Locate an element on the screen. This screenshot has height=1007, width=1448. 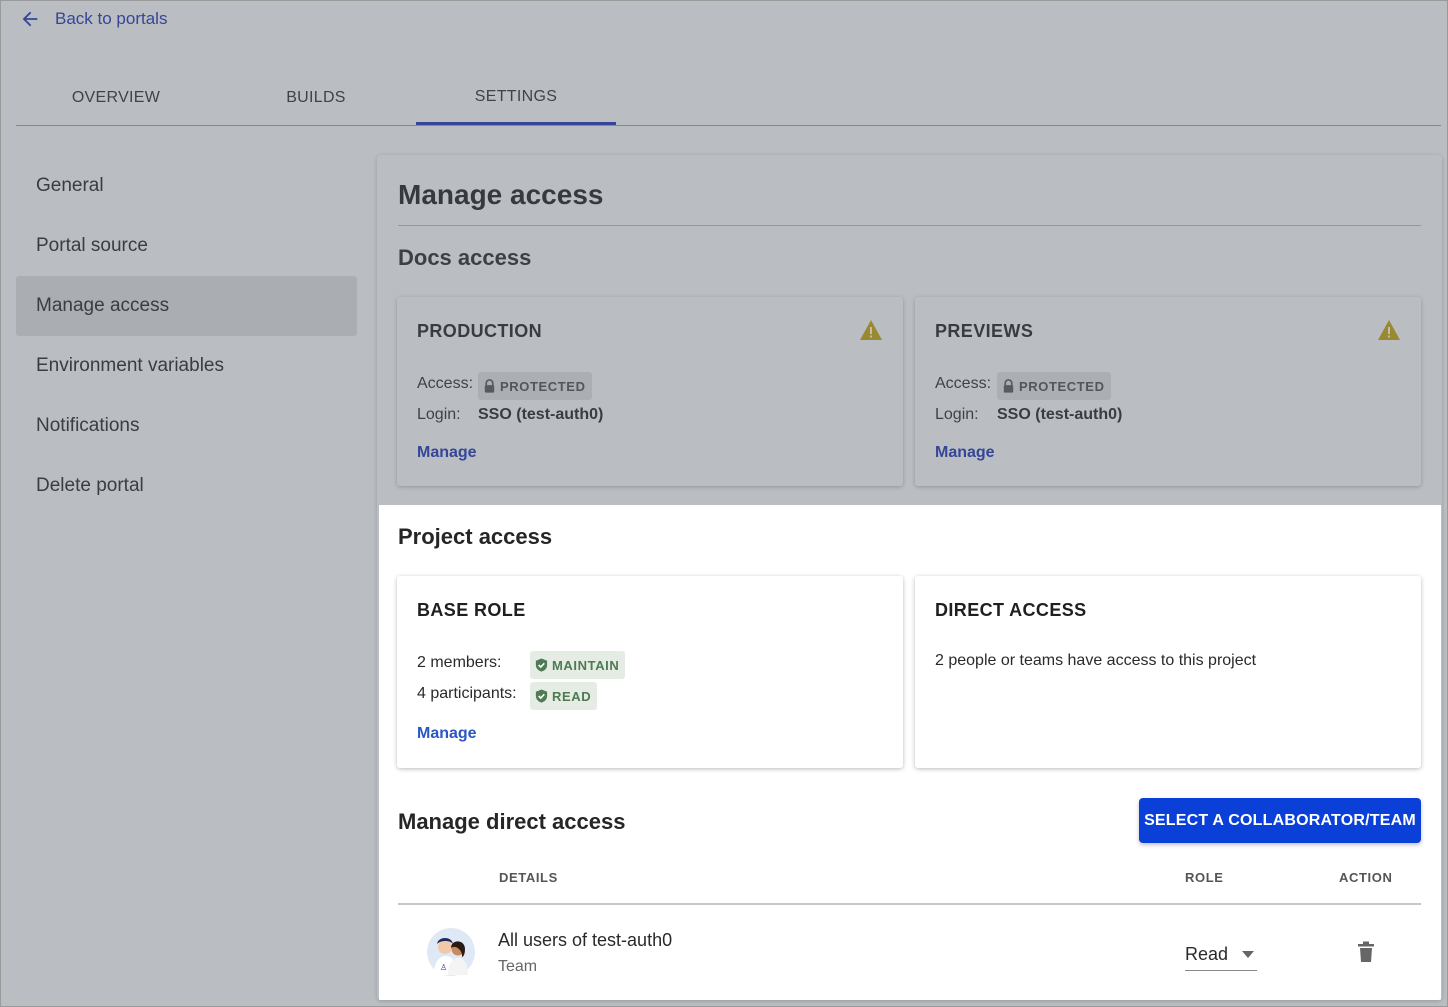
project-access-heading: Project access is located at coordinates (475, 536).